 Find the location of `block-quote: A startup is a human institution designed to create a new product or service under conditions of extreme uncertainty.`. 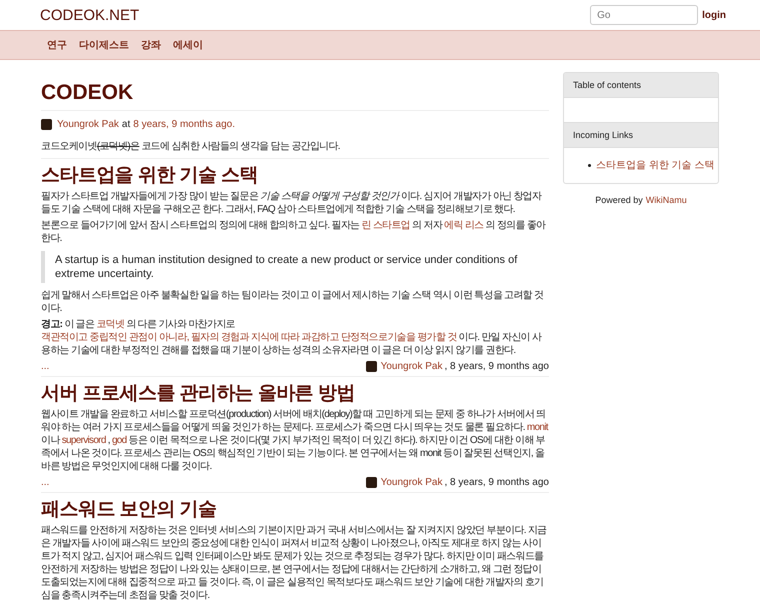

block-quote: A startup is a human institution designed to create a new product or service under conditions of extreme uncertainty. is located at coordinates (295, 267).